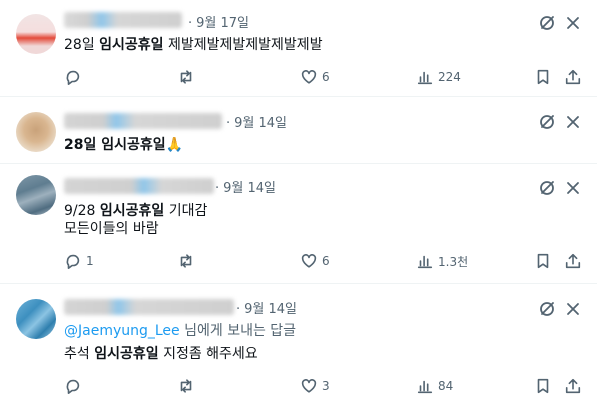 The height and width of the screenshot is (409, 597). I want to click on action-bar: 3 84, so click(330, 386).